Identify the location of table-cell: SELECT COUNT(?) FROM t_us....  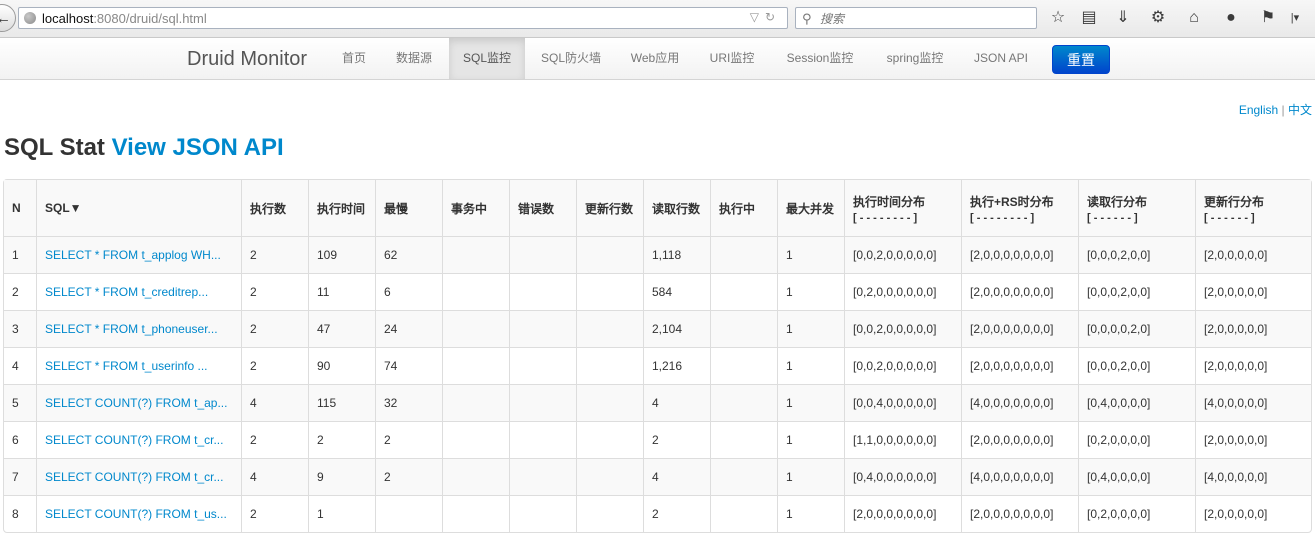
(138, 513).